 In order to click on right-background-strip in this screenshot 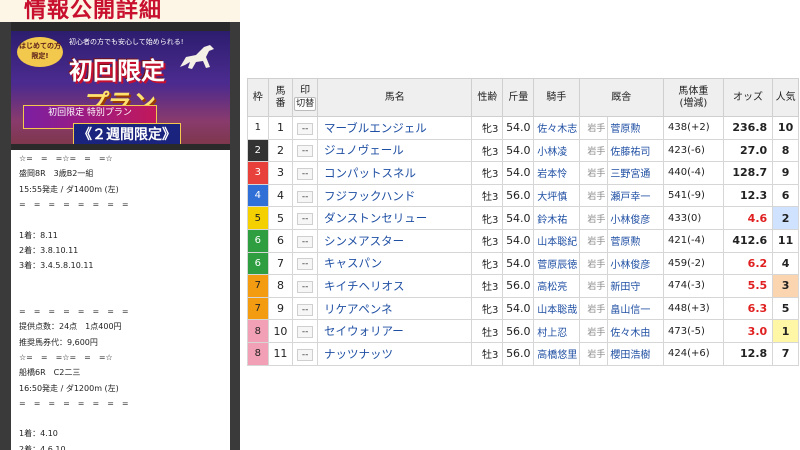, I will do `click(235, 225)`.